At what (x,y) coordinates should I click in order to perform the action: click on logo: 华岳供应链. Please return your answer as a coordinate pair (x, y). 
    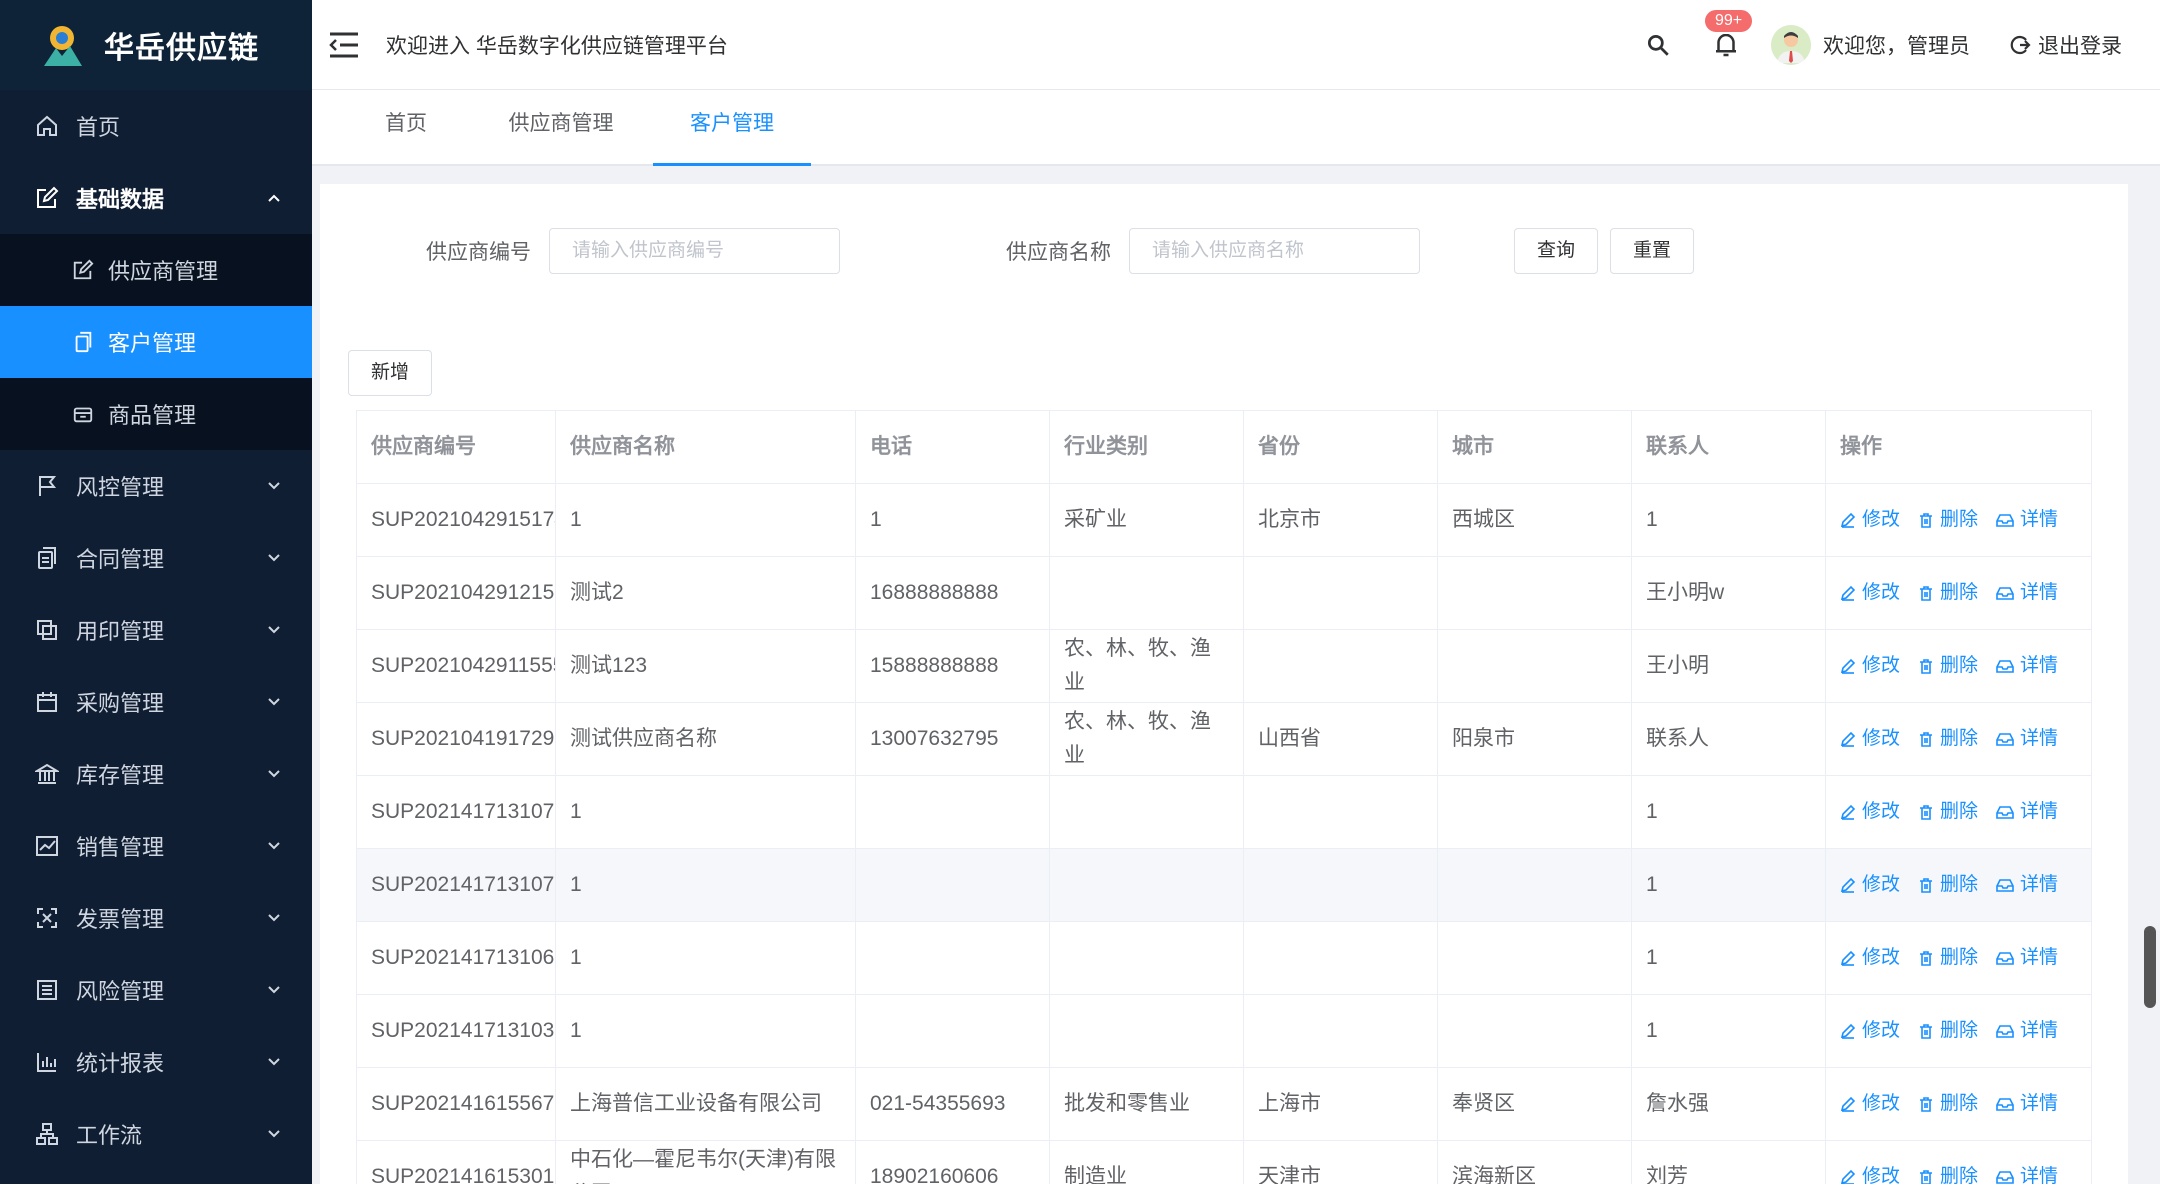
    Looking at the image, I should click on (156, 45).